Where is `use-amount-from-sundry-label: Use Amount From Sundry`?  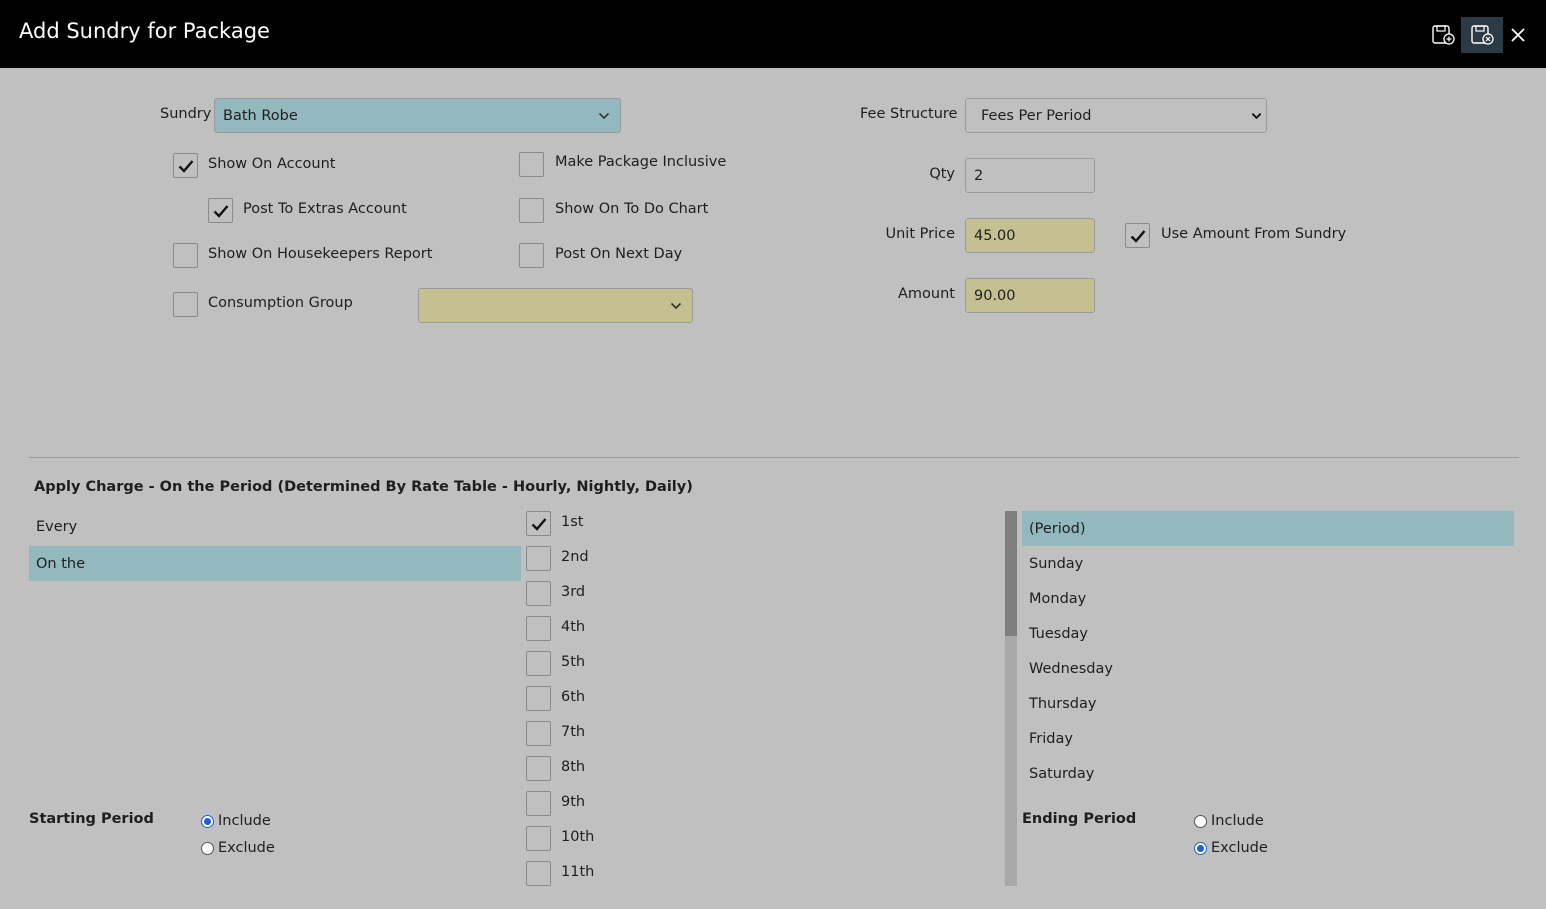 use-amount-from-sundry-label: Use Amount From Sundry is located at coordinates (1254, 234).